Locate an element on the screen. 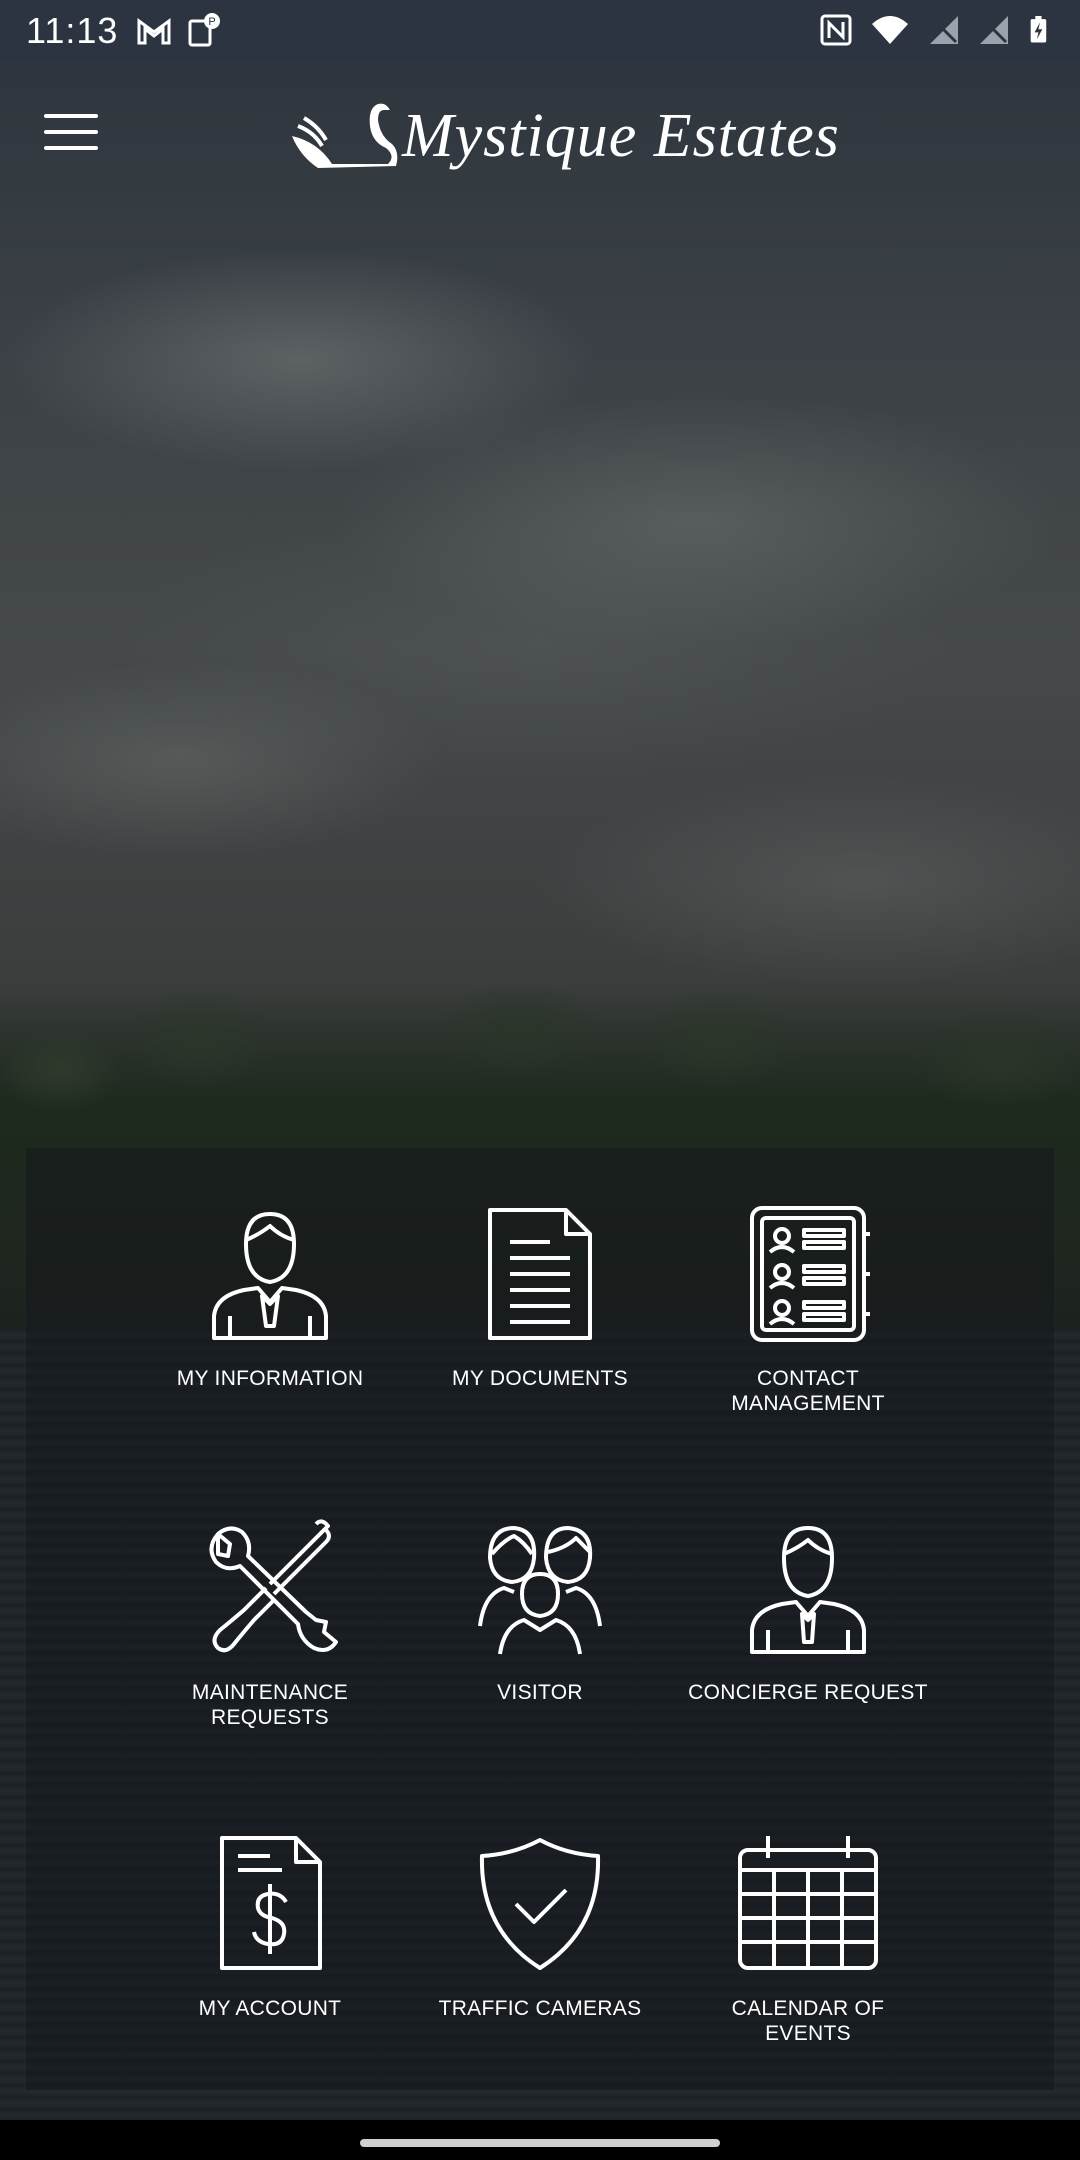  app-logo: Mystique Estates is located at coordinates (564, 136).